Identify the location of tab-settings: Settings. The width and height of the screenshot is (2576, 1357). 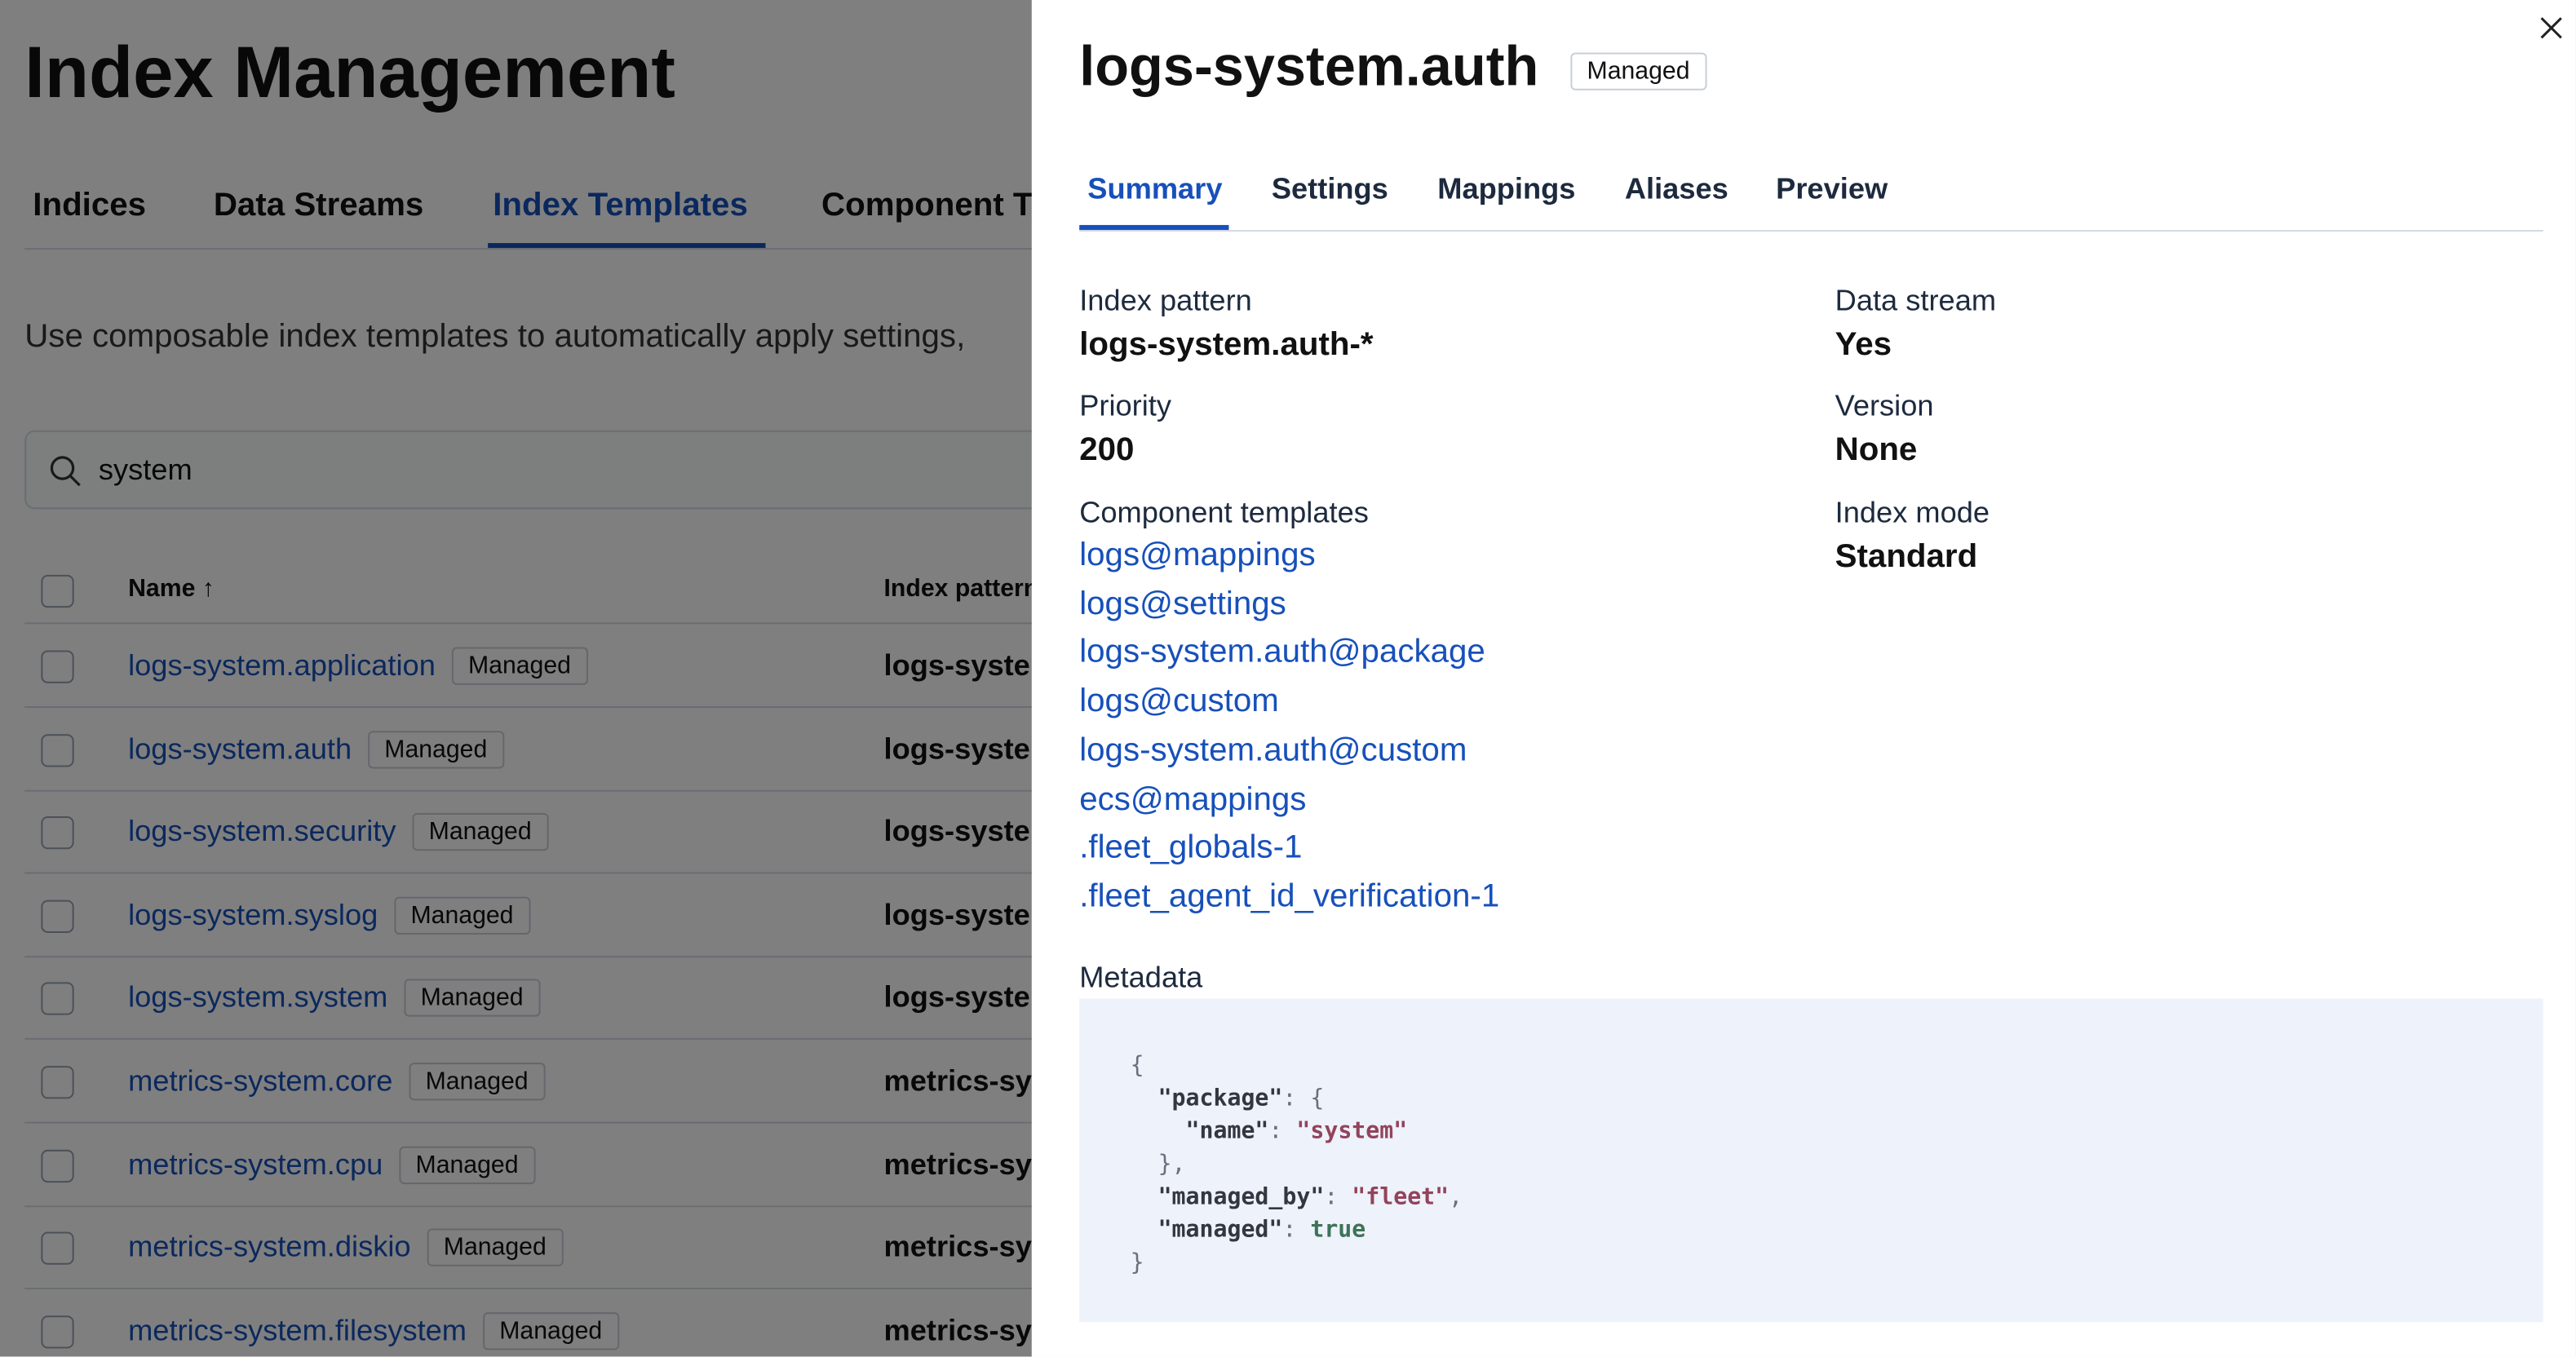
(1330, 189).